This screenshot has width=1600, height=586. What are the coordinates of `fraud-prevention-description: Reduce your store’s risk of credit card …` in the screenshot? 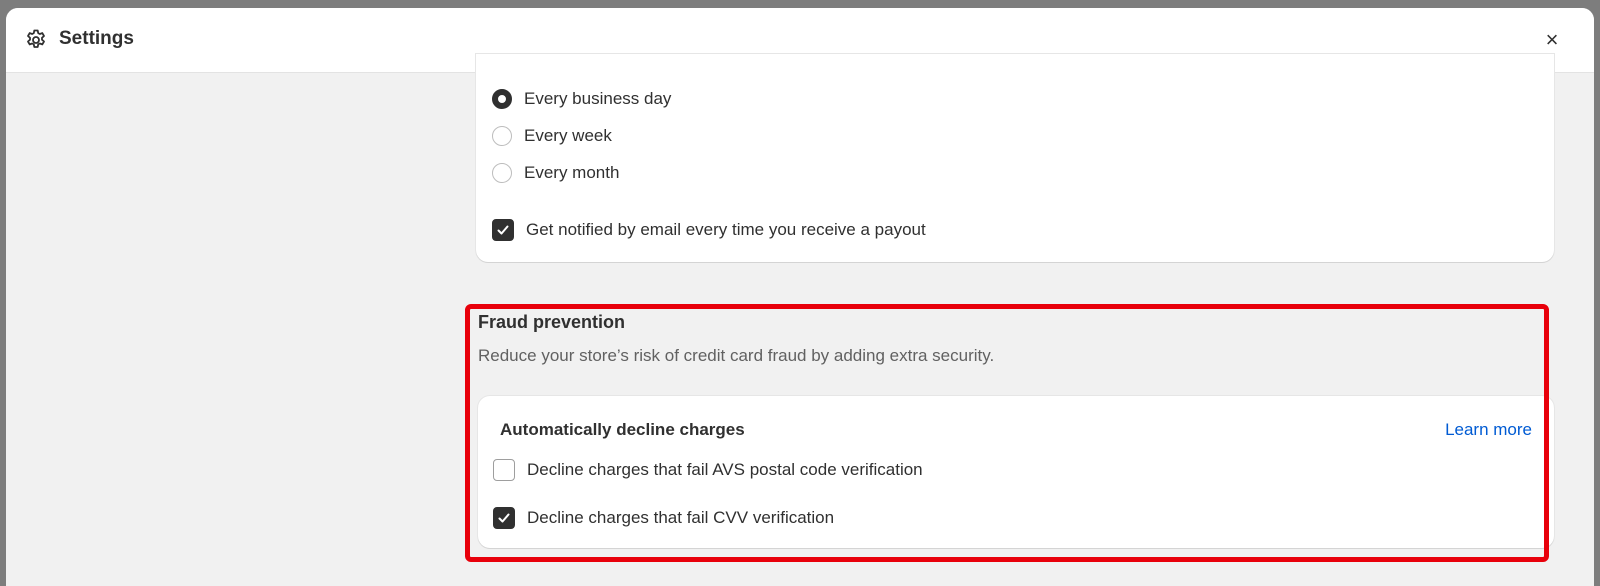 It's located at (736, 355).